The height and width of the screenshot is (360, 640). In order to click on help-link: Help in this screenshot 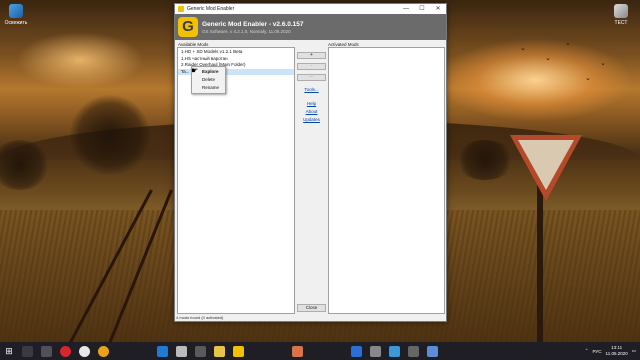, I will do `click(311, 103)`.